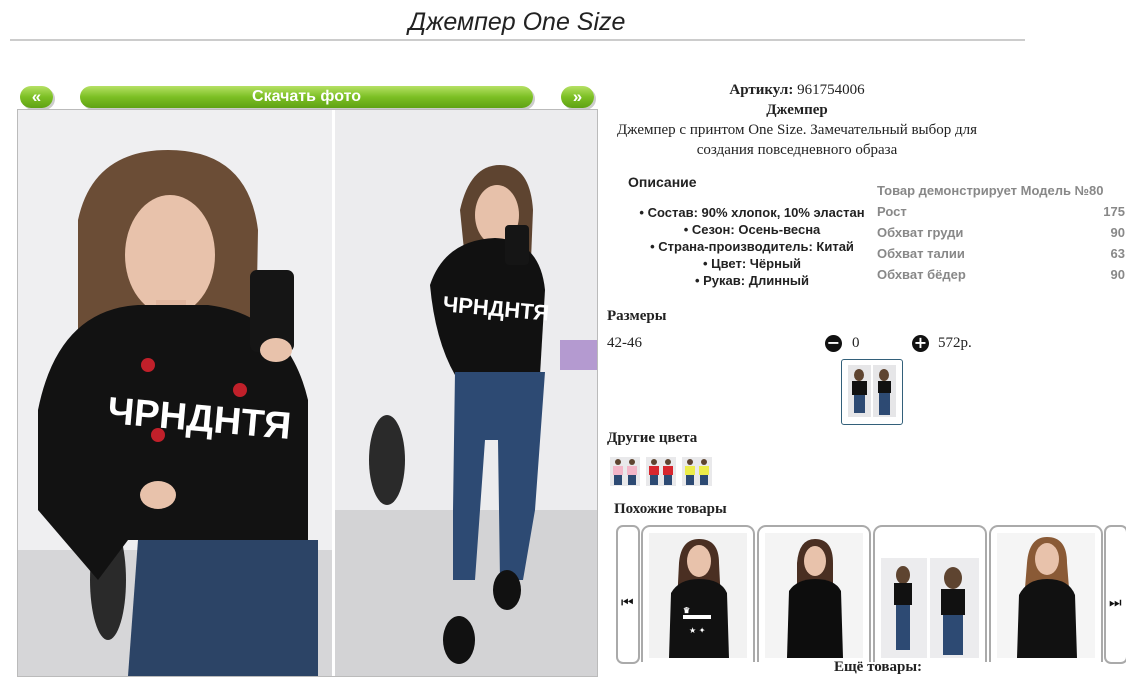 The image size is (1126, 677). Describe the element at coordinates (752, 280) in the screenshot. I see `description-item: Рукав: Длинный` at that location.